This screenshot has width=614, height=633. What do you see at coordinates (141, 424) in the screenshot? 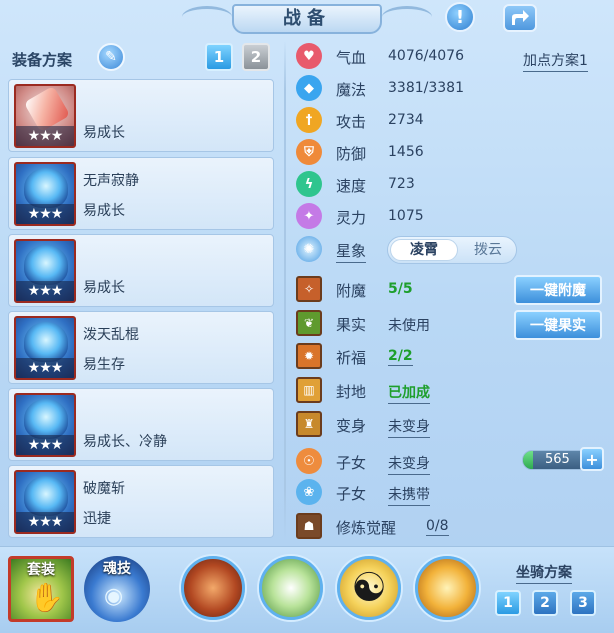
I see `equipment-slot-5: ★★★ 易成长、冷静` at bounding box center [141, 424].